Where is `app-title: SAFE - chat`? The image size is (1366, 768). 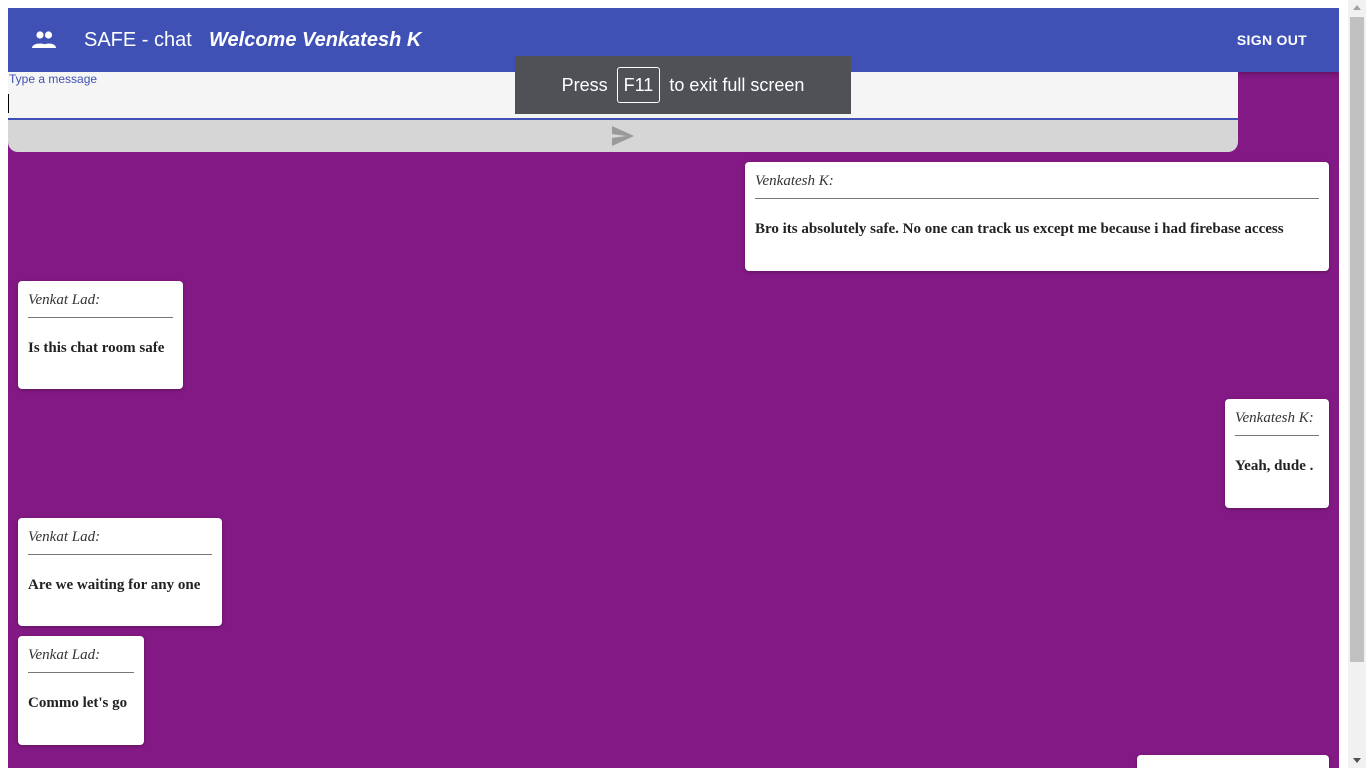 app-title: SAFE - chat is located at coordinates (138, 40).